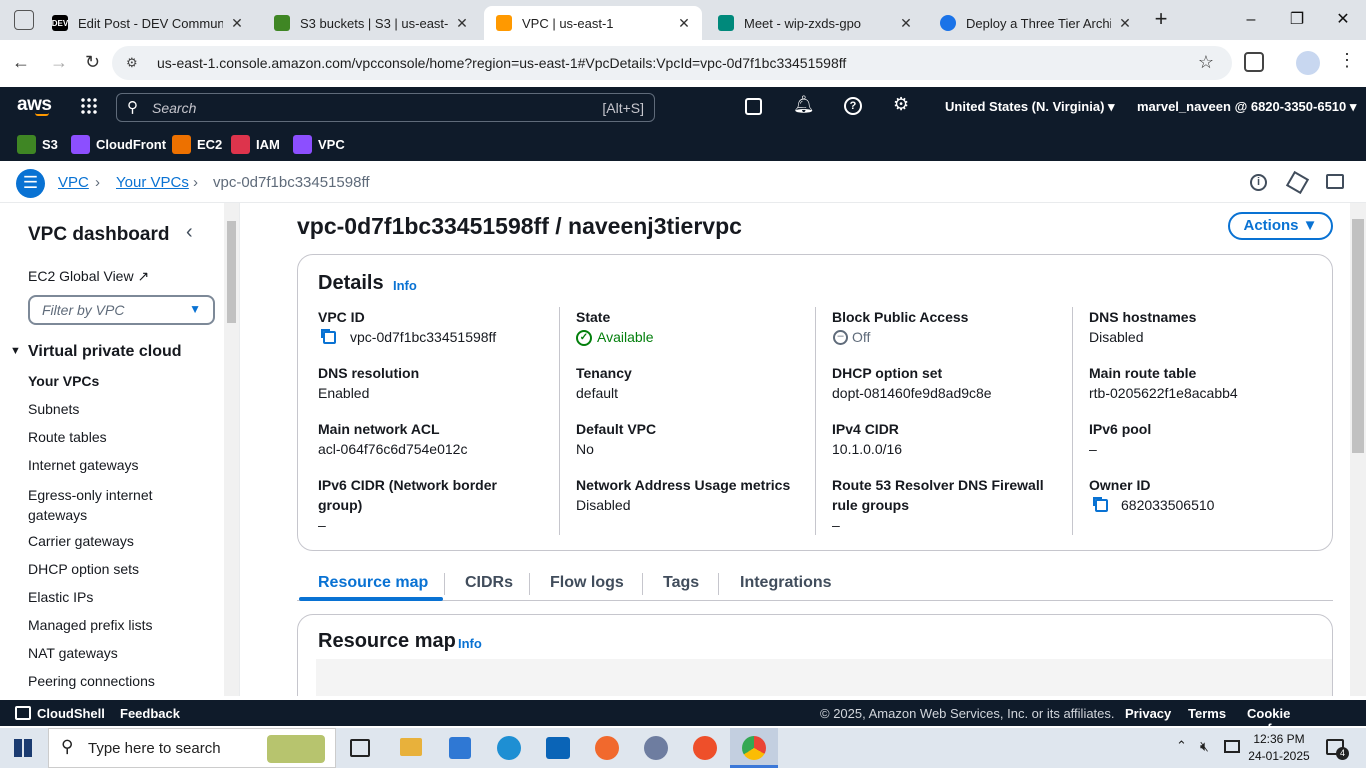 The image size is (1366, 768). What do you see at coordinates (373, 583) in the screenshot?
I see `tab-resource-map: Resource map` at bounding box center [373, 583].